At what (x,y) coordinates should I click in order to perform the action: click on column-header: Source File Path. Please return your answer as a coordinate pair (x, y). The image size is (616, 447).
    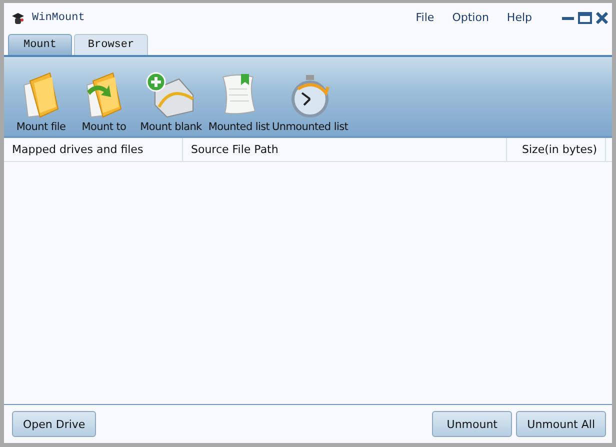
    Looking at the image, I should click on (345, 149).